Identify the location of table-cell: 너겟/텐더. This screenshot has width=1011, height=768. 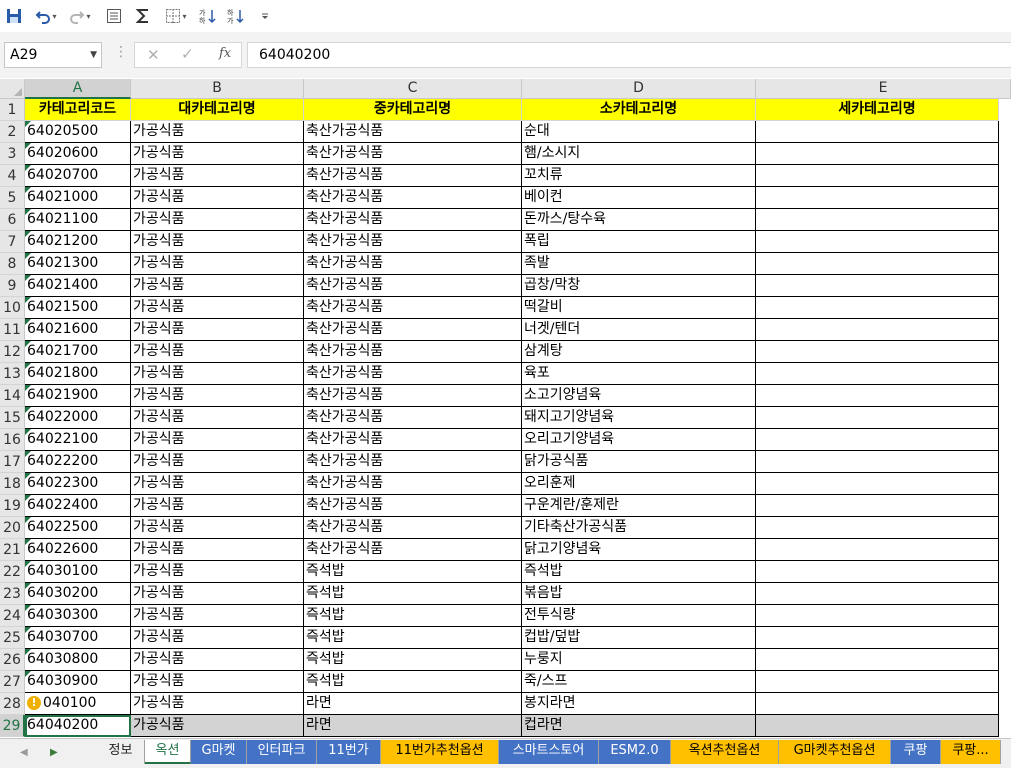
(639, 330).